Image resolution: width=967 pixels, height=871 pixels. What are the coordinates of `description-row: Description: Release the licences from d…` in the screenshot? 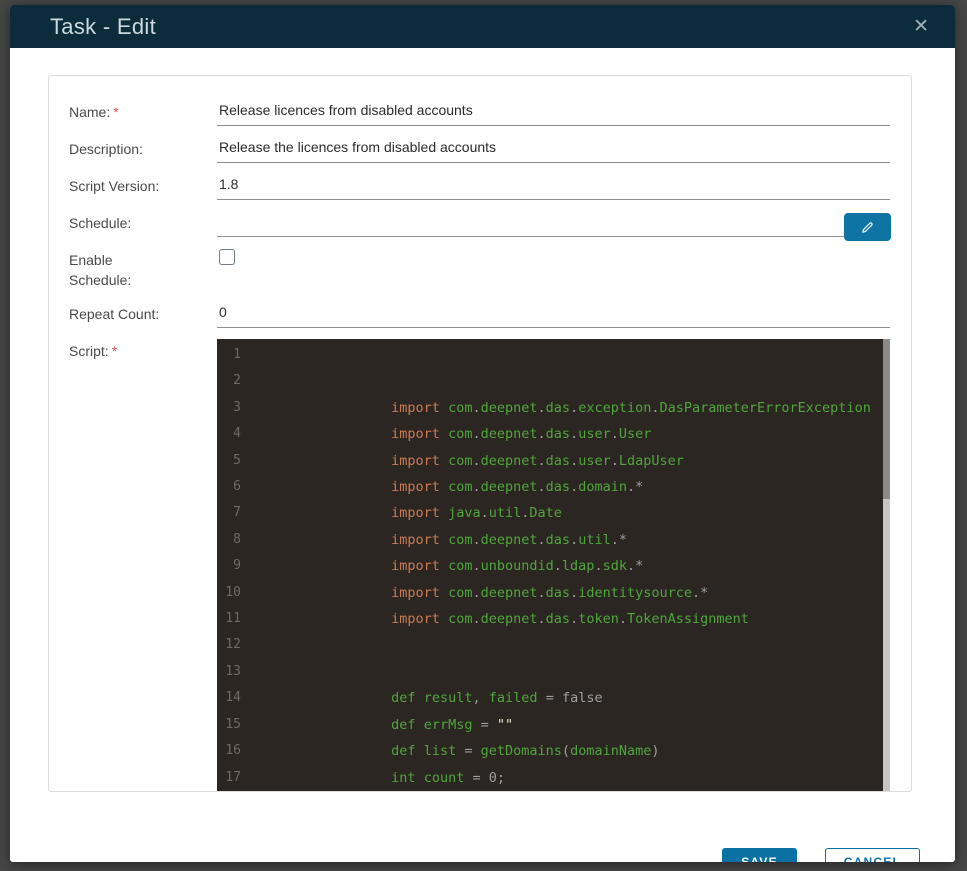 It's located at (479, 149).